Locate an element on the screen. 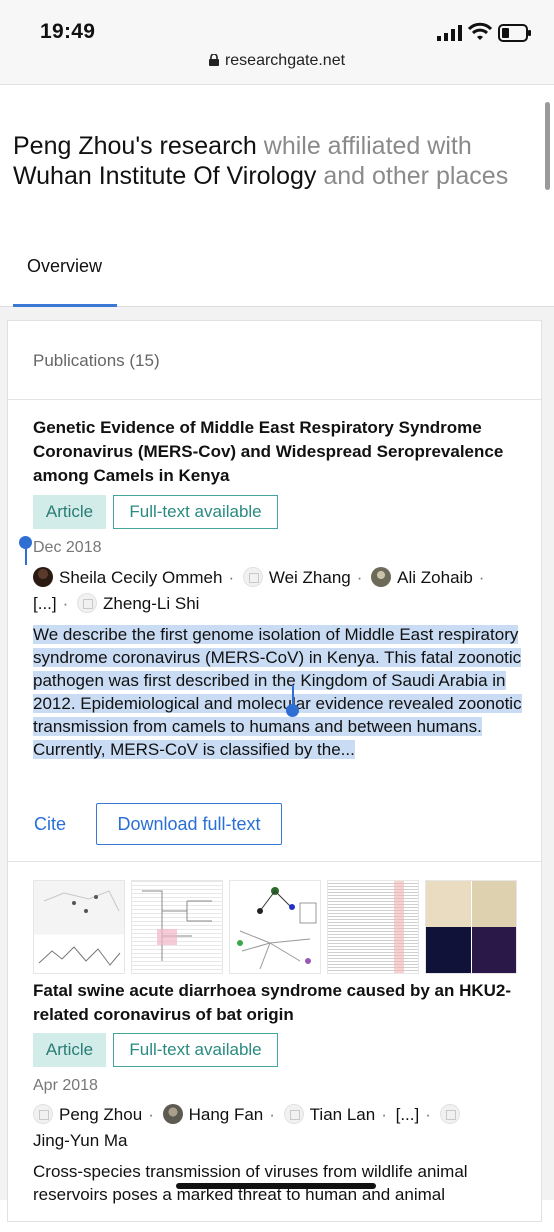  author-name: Wei Zhang is located at coordinates (309, 577).